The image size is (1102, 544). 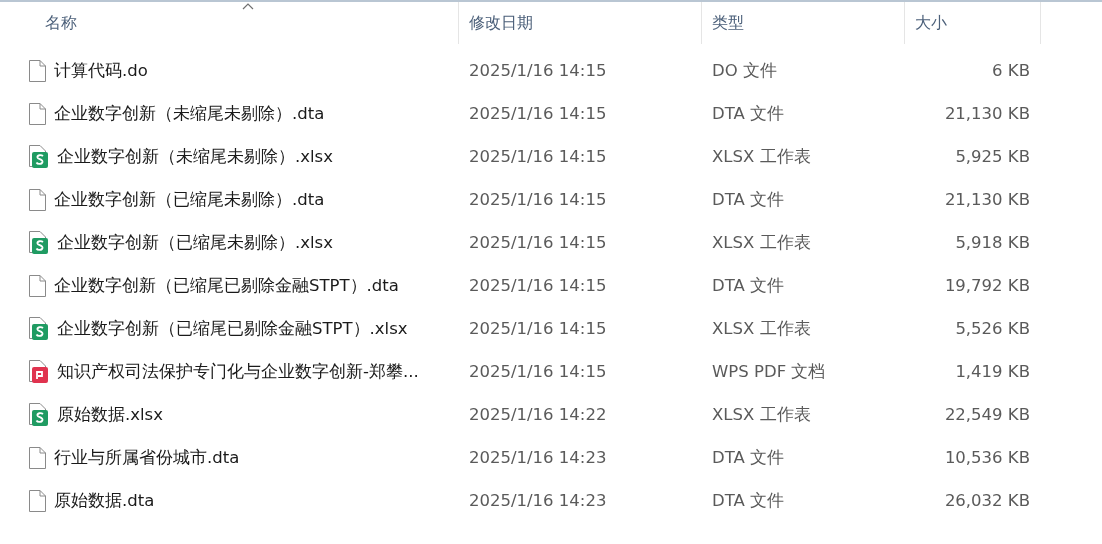 I want to click on file-size: 19,792 KB, so click(x=987, y=285).